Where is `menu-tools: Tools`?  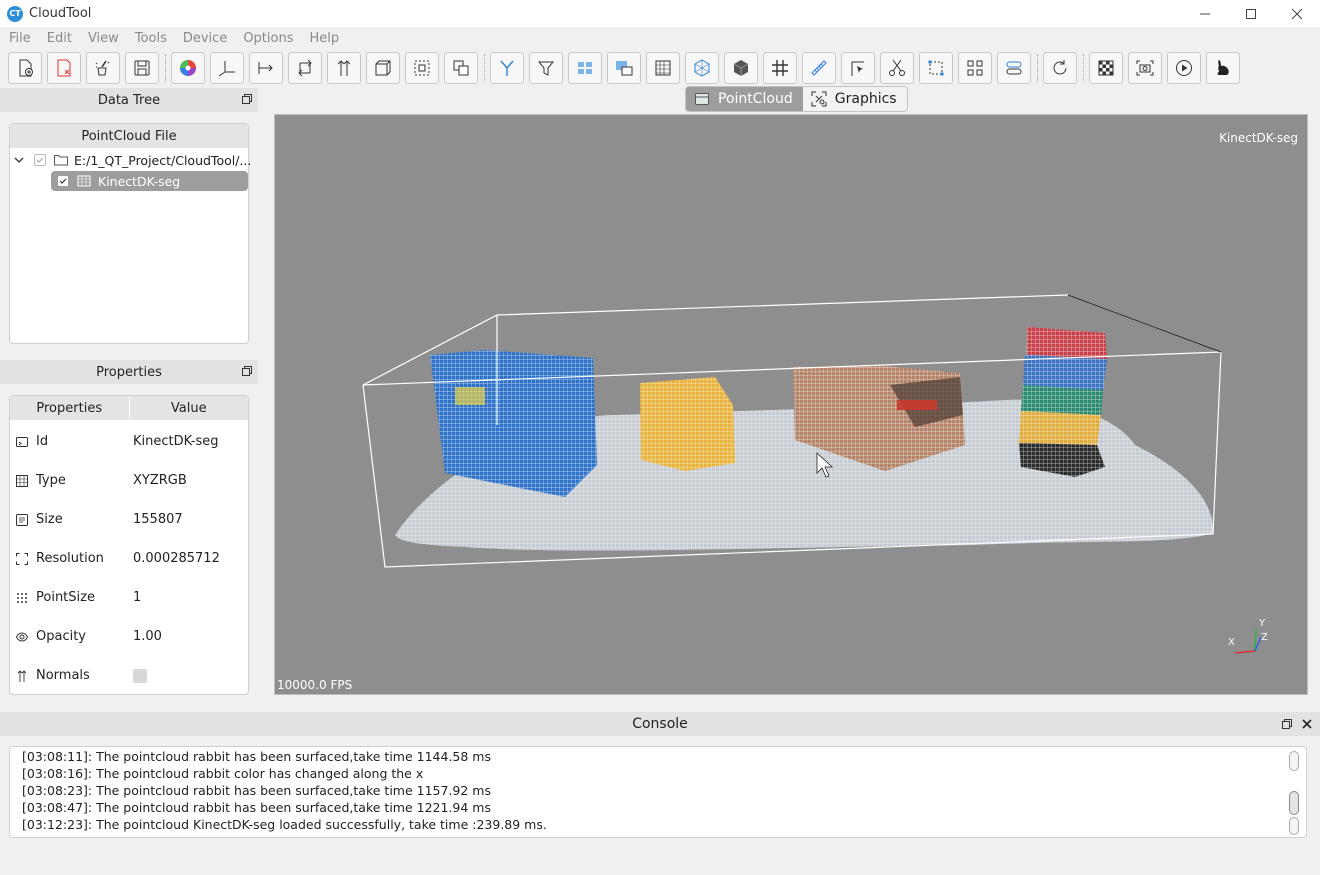 menu-tools: Tools is located at coordinates (151, 39).